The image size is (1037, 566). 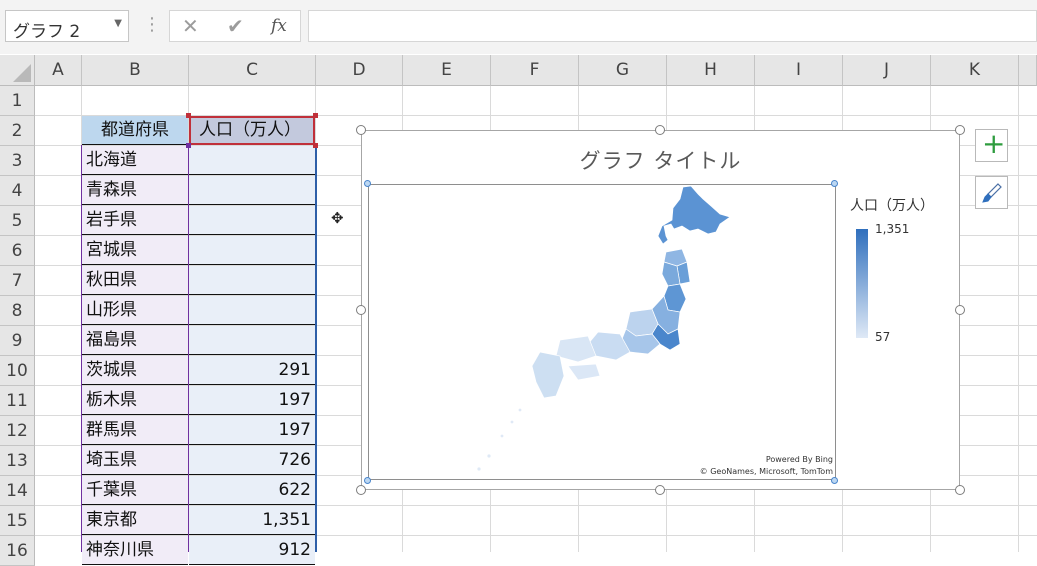 I want to click on name-box-dropdown-icon: ▼, so click(x=118, y=23).